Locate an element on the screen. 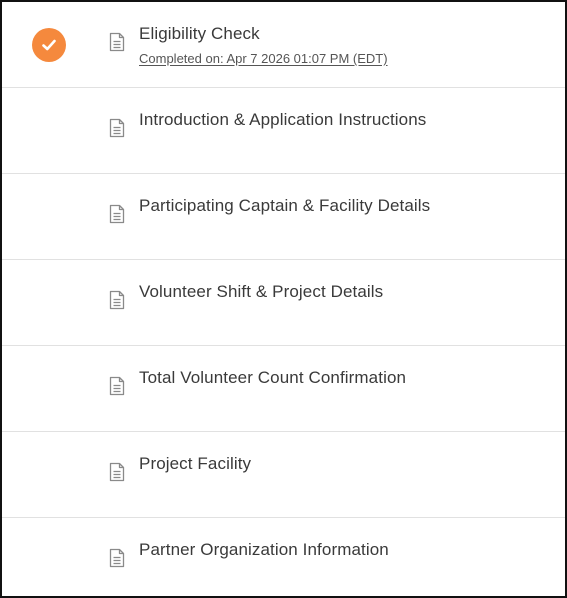  step-title: Total Volunteer Count Confirmation is located at coordinates (273, 377).